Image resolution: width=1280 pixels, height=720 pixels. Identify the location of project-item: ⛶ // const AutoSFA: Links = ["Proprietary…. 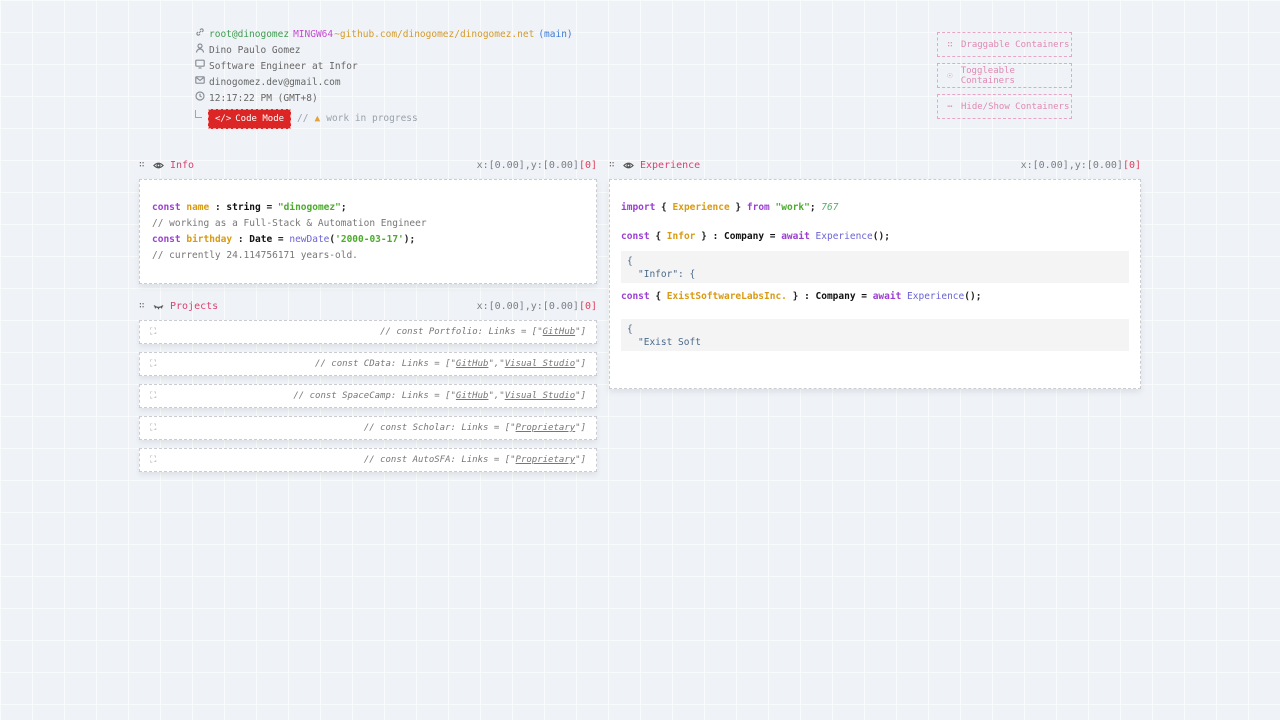
(368, 460).